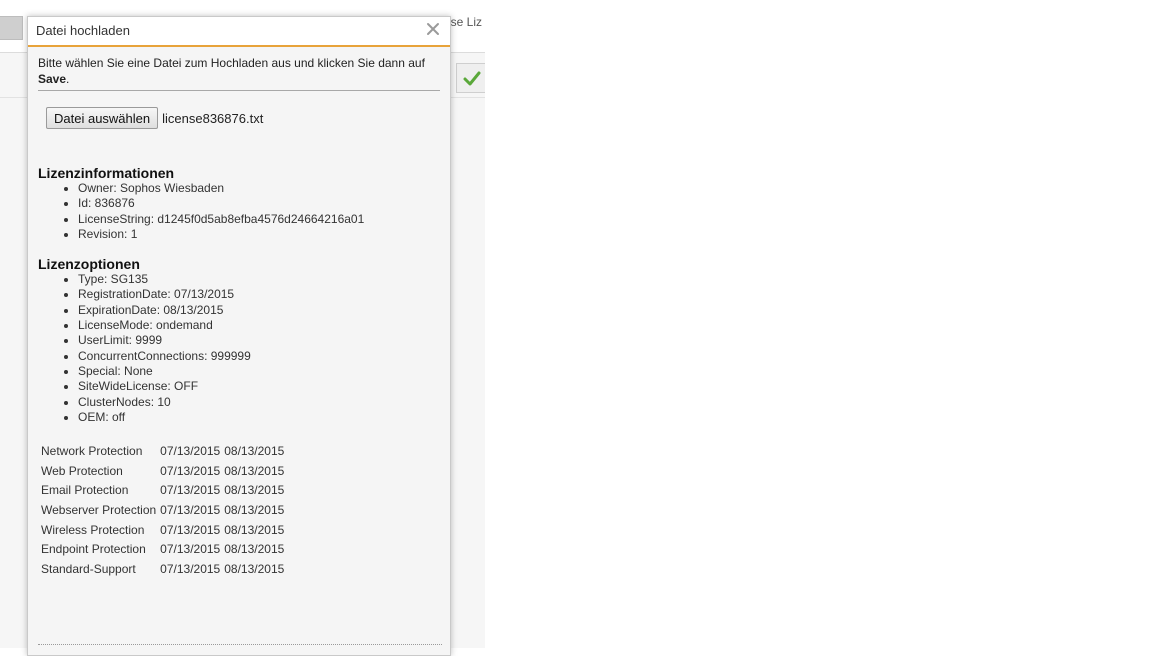 The height and width of the screenshot is (656, 1152). Describe the element at coordinates (259, 310) in the screenshot. I see `list-item: ExpirationDate: 08/13/2015` at that location.